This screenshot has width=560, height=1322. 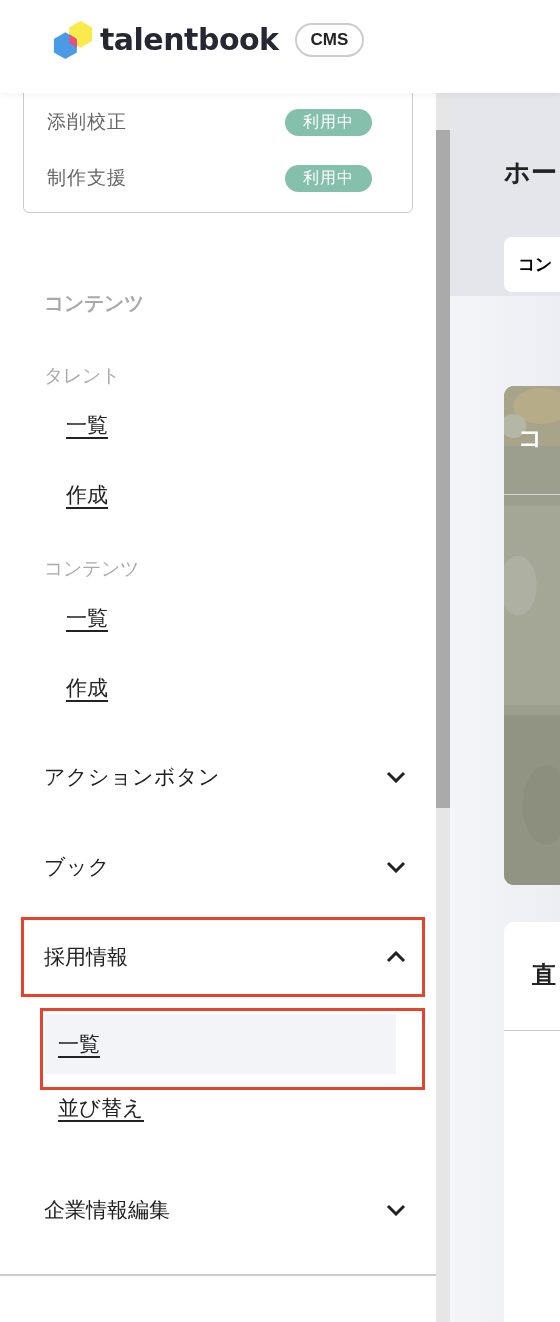 I want to click on scrollbar, so click(x=443, y=707).